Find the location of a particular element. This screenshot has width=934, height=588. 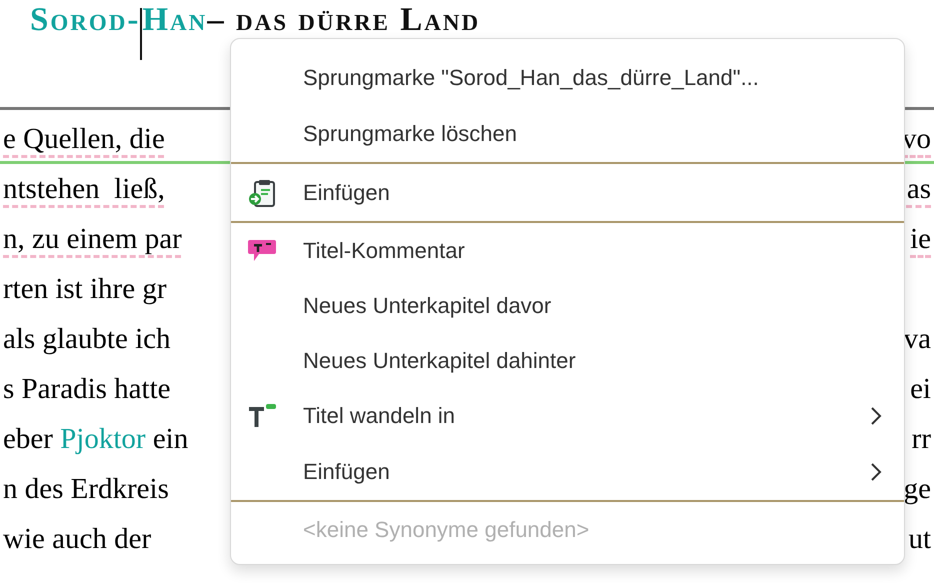

body-text: ut is located at coordinates (919, 539).